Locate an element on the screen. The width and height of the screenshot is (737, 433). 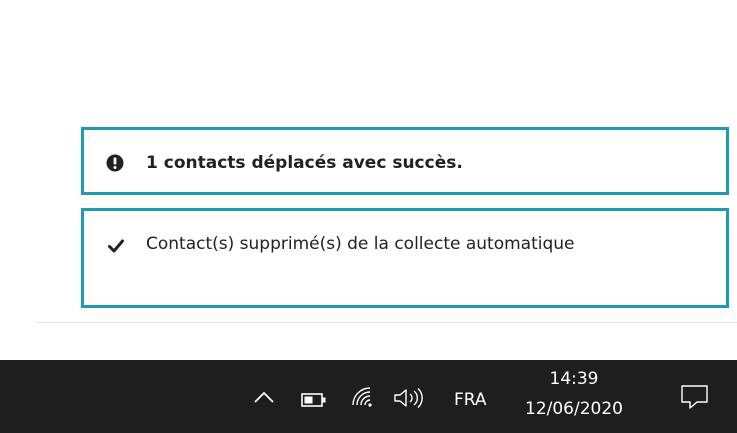
volume-icon is located at coordinates (410, 398).